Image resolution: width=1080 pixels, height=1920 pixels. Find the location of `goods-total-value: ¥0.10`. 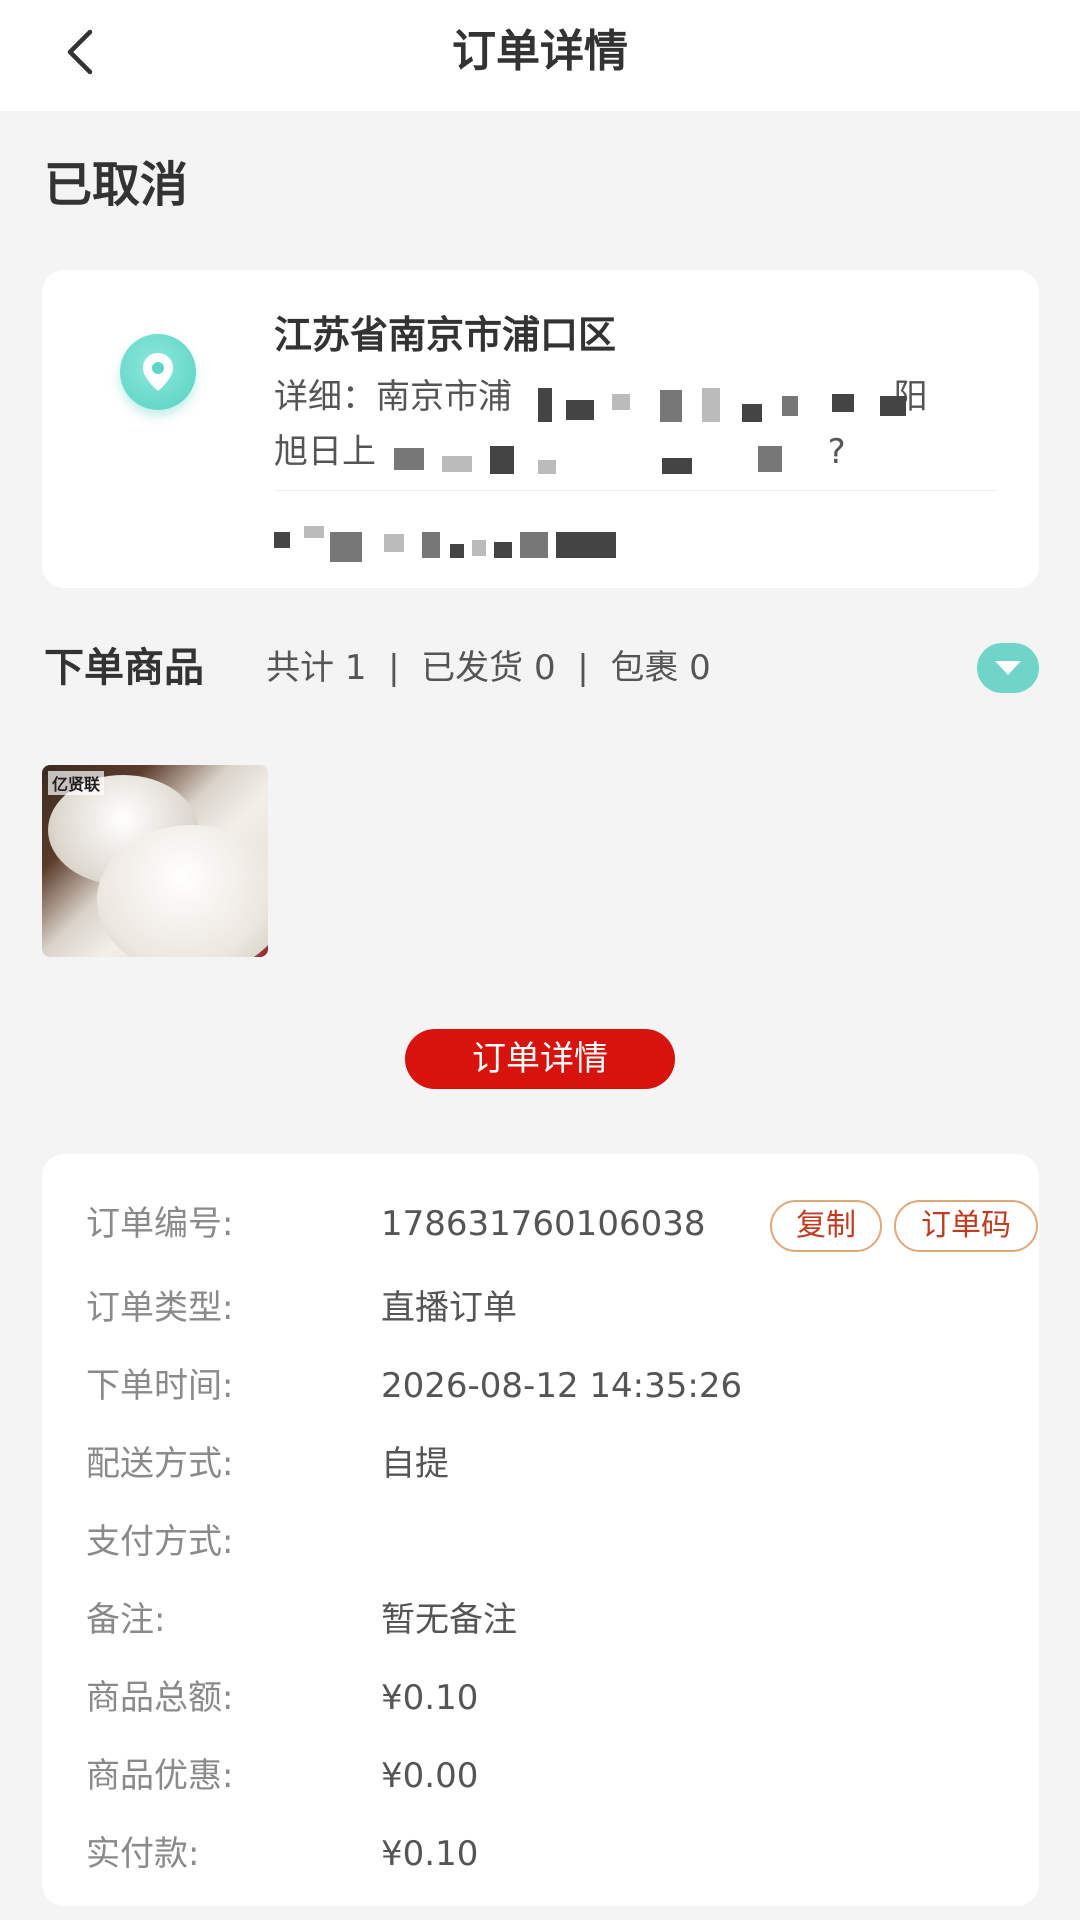

goods-total-value: ¥0.10 is located at coordinates (430, 1698).